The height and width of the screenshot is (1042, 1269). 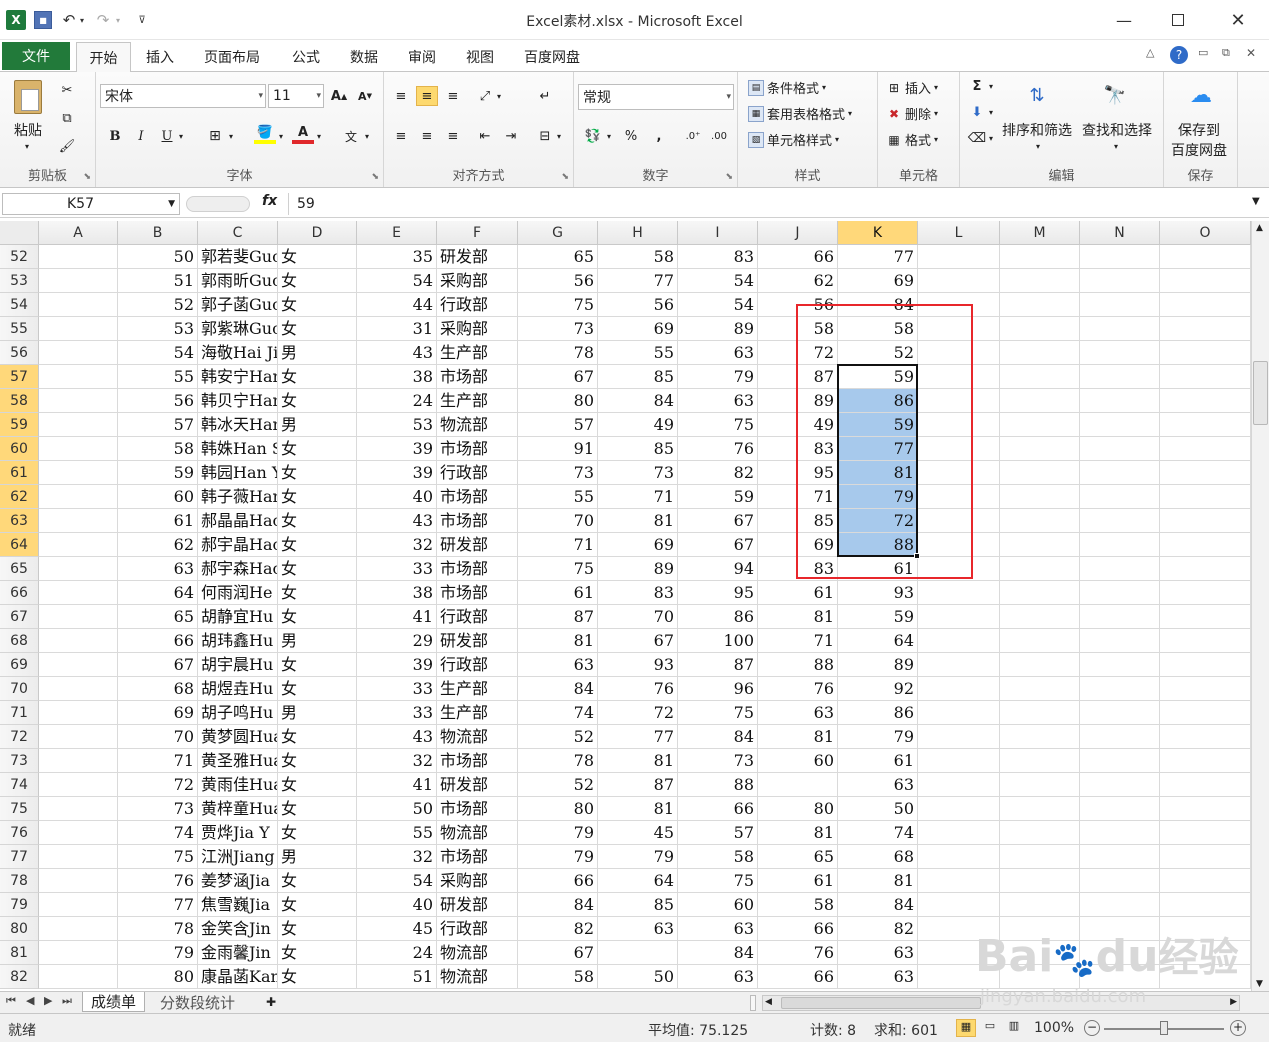 What do you see at coordinates (238, 401) in the screenshot?
I see `cell-c: 韩贝宁Han` at bounding box center [238, 401].